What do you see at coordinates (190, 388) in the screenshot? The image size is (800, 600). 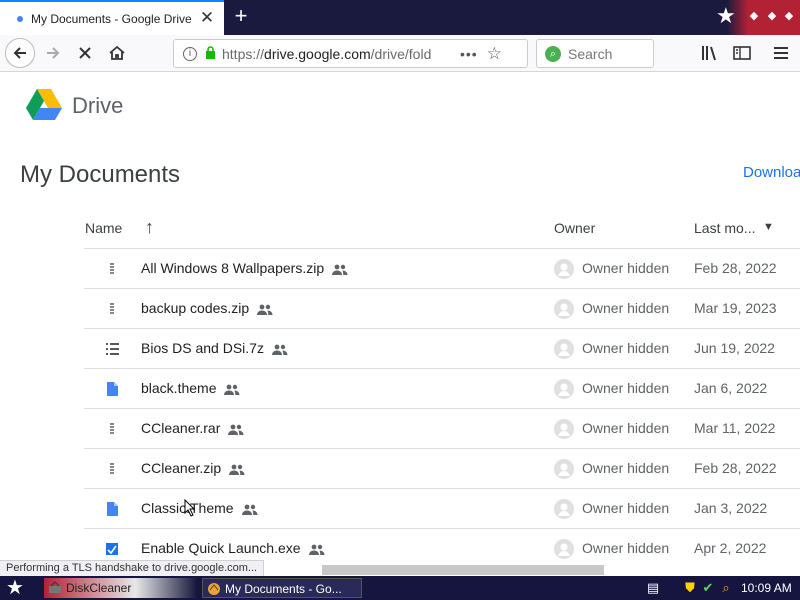 I see `file-name: black.theme` at bounding box center [190, 388].